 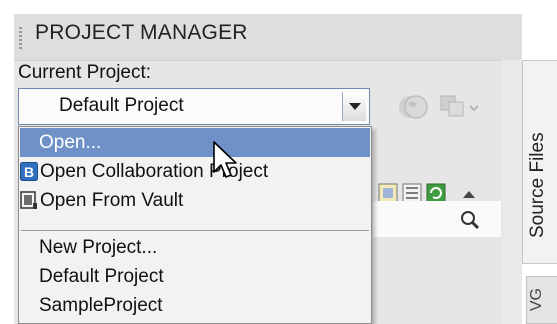 What do you see at coordinates (112, 200) in the screenshot?
I see `menu-item-label: Open From Vault` at bounding box center [112, 200].